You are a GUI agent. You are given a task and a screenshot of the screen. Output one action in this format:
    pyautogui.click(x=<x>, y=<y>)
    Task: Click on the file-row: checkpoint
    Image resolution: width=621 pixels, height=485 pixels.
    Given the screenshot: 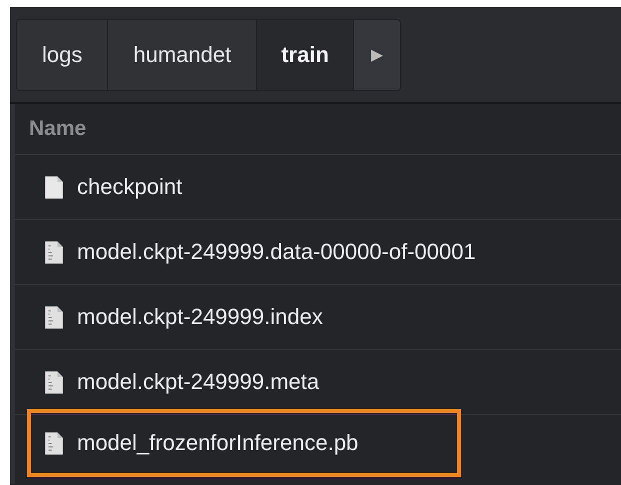 What is the action you would take?
    pyautogui.click(x=318, y=187)
    